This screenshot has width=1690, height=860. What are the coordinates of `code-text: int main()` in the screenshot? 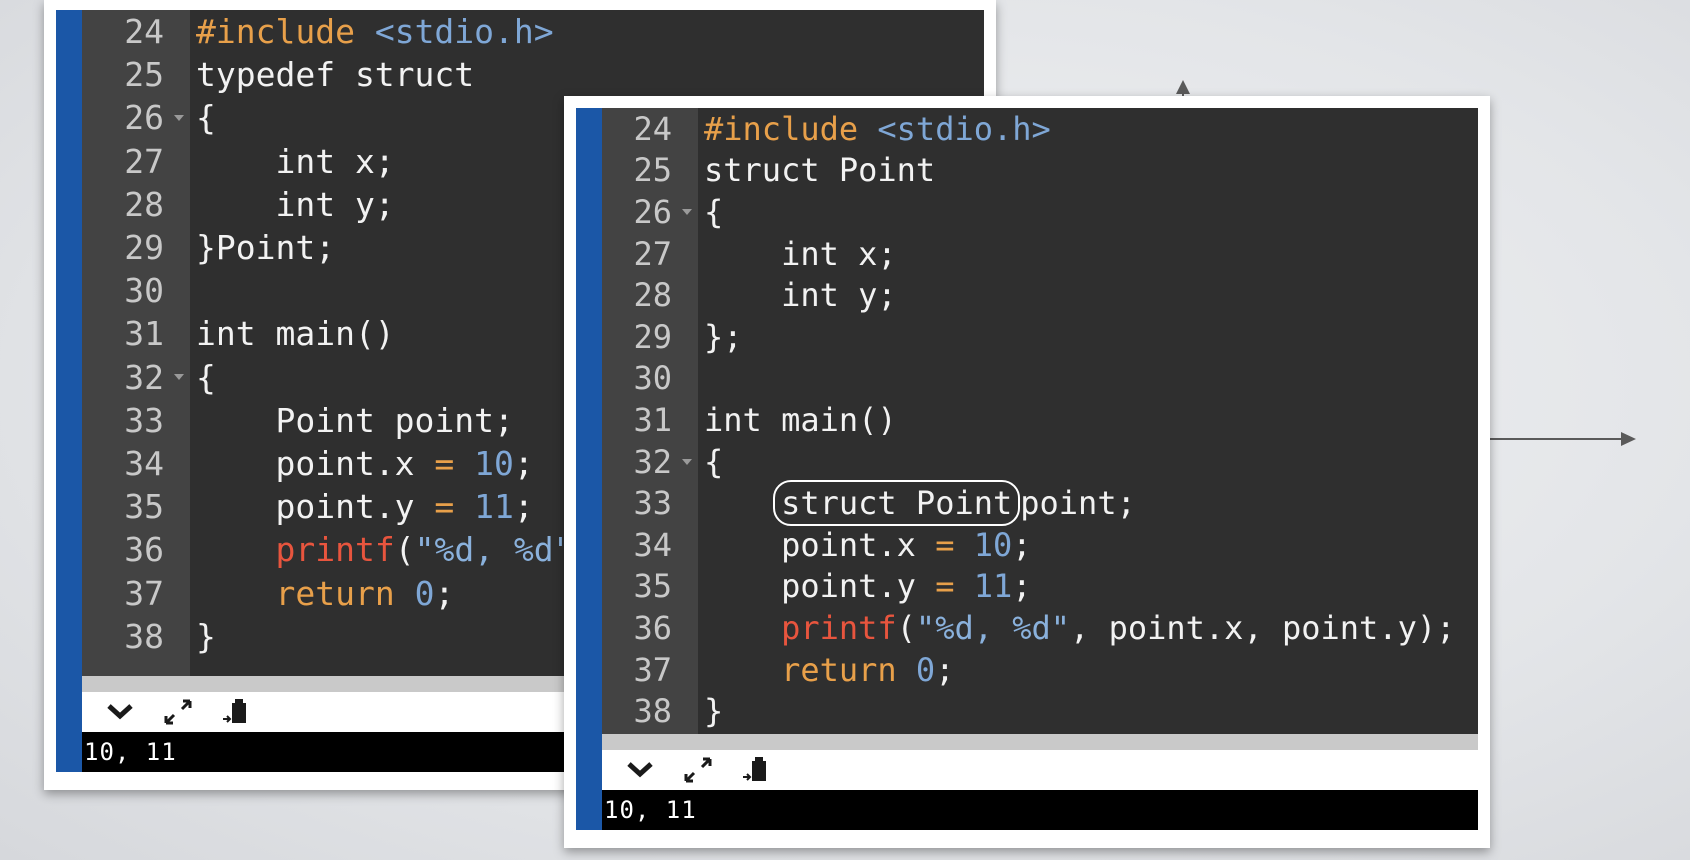 It's located at (797, 420).